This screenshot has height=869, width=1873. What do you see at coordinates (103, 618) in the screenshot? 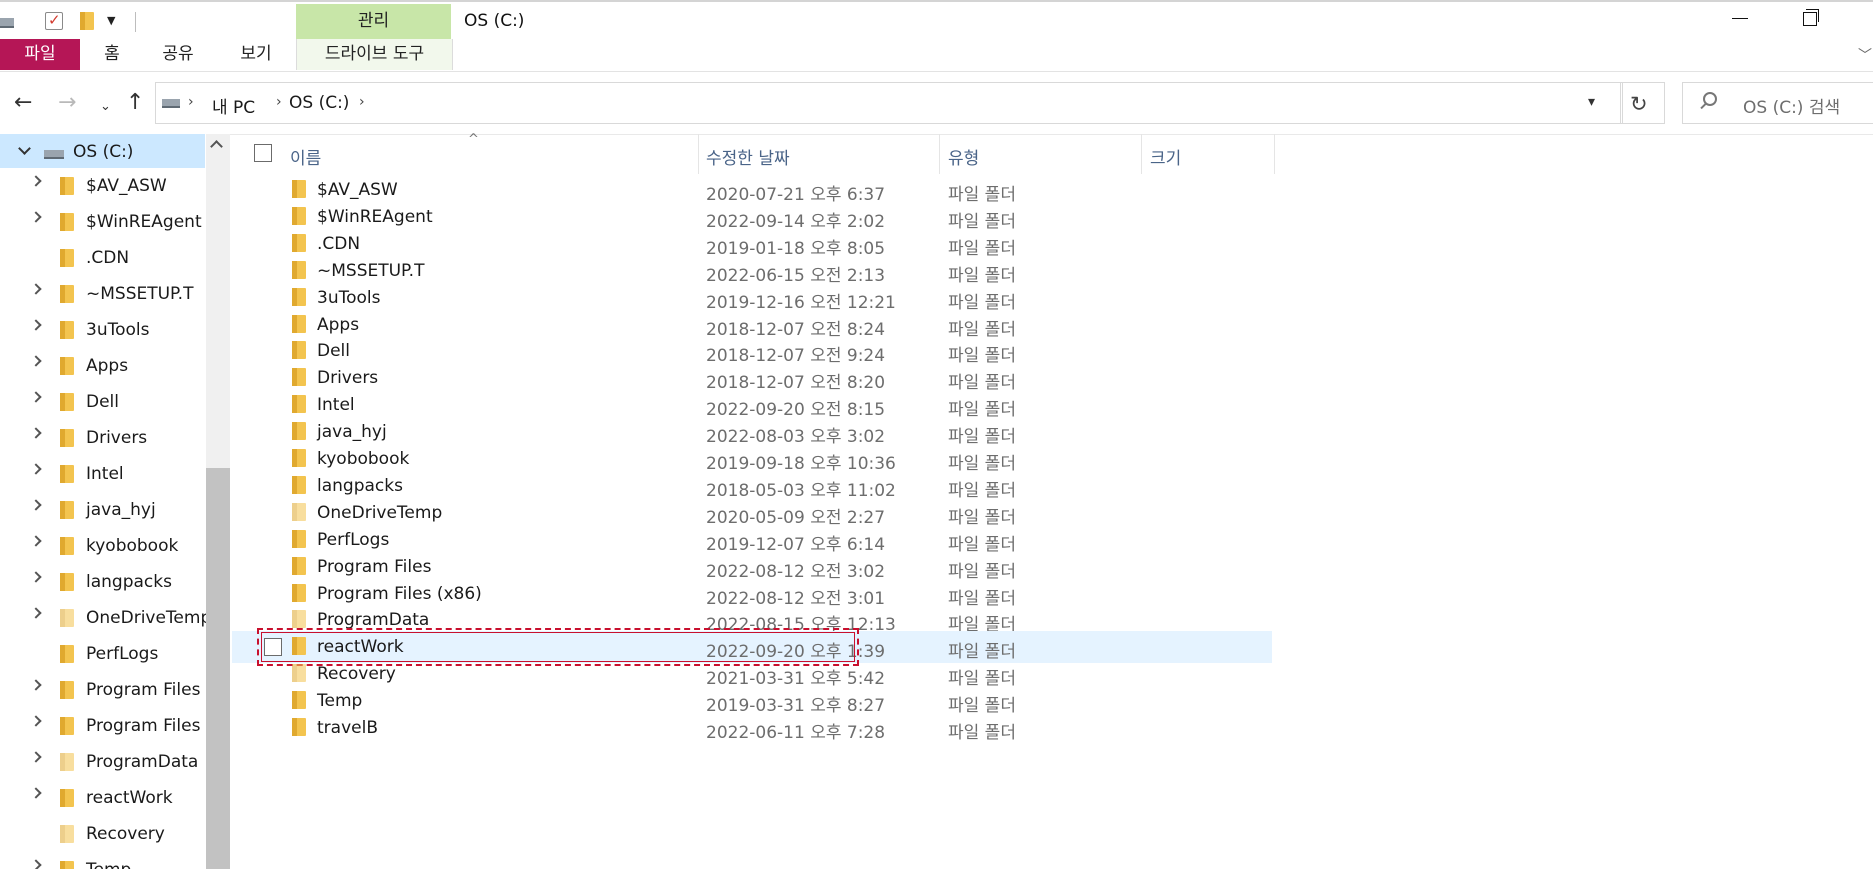
I see `nav-item: OneDriveTemp` at bounding box center [103, 618].